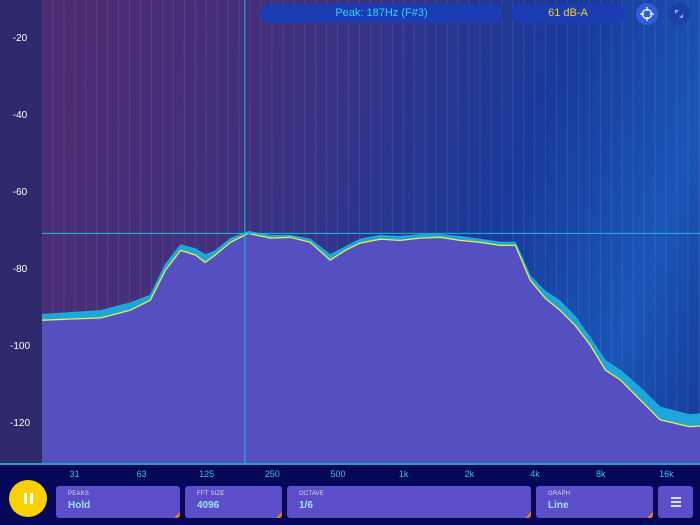 This screenshot has height=525, width=700. Describe the element at coordinates (118, 502) in the screenshot. I see `peaks-control: PEAKS Hold` at that location.